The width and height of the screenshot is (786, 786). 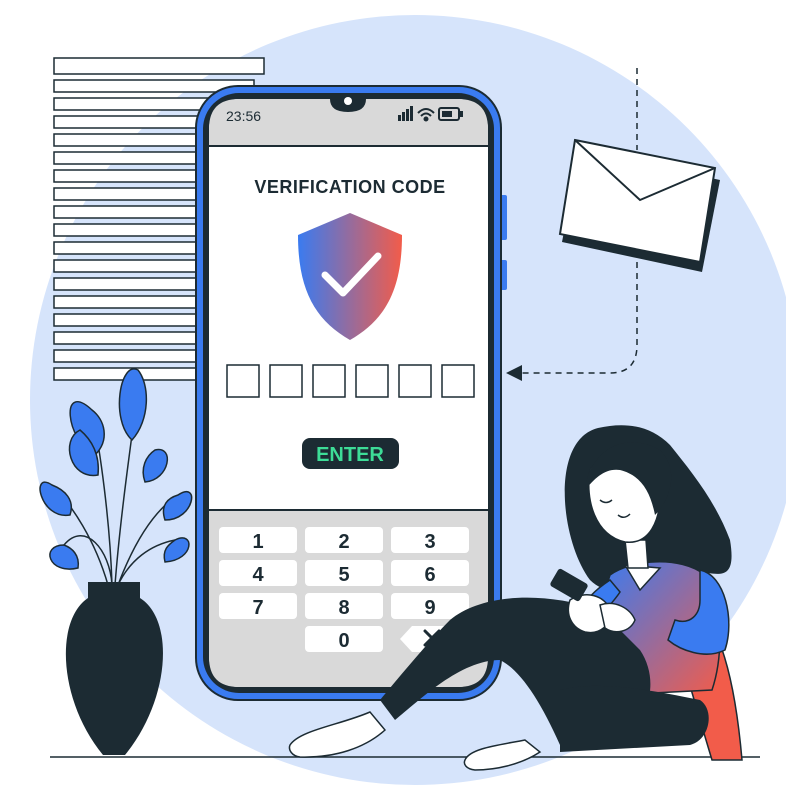 I want to click on key-6: 6, so click(x=430, y=573).